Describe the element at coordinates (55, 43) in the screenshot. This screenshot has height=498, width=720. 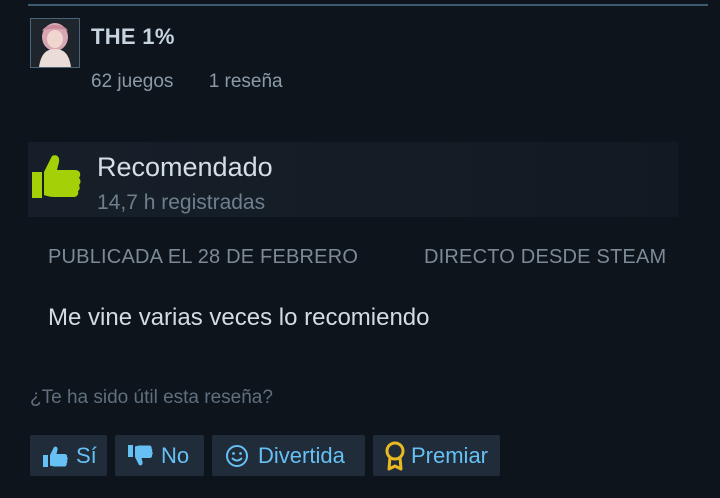
I see `avatar` at that location.